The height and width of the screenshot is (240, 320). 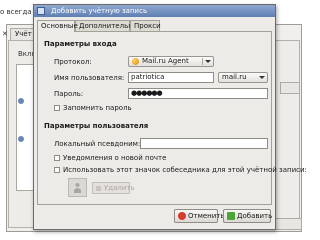 I want to click on add-icon, so click(x=231, y=216).